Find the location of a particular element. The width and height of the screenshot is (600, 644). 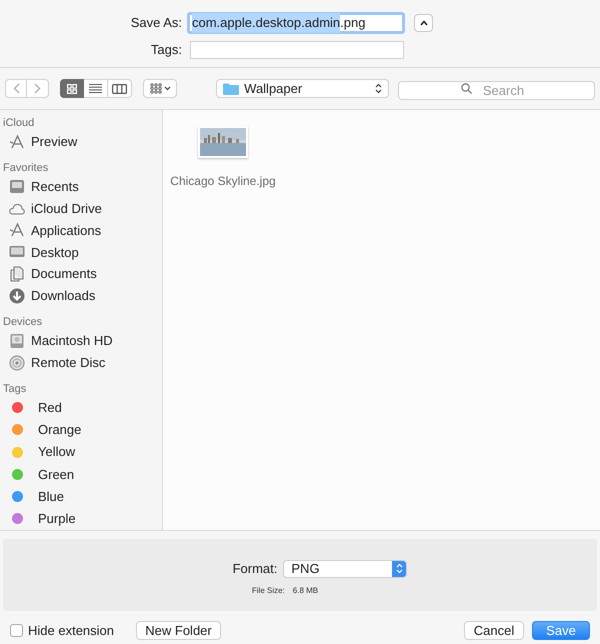

format-label: Format: is located at coordinates (255, 569).